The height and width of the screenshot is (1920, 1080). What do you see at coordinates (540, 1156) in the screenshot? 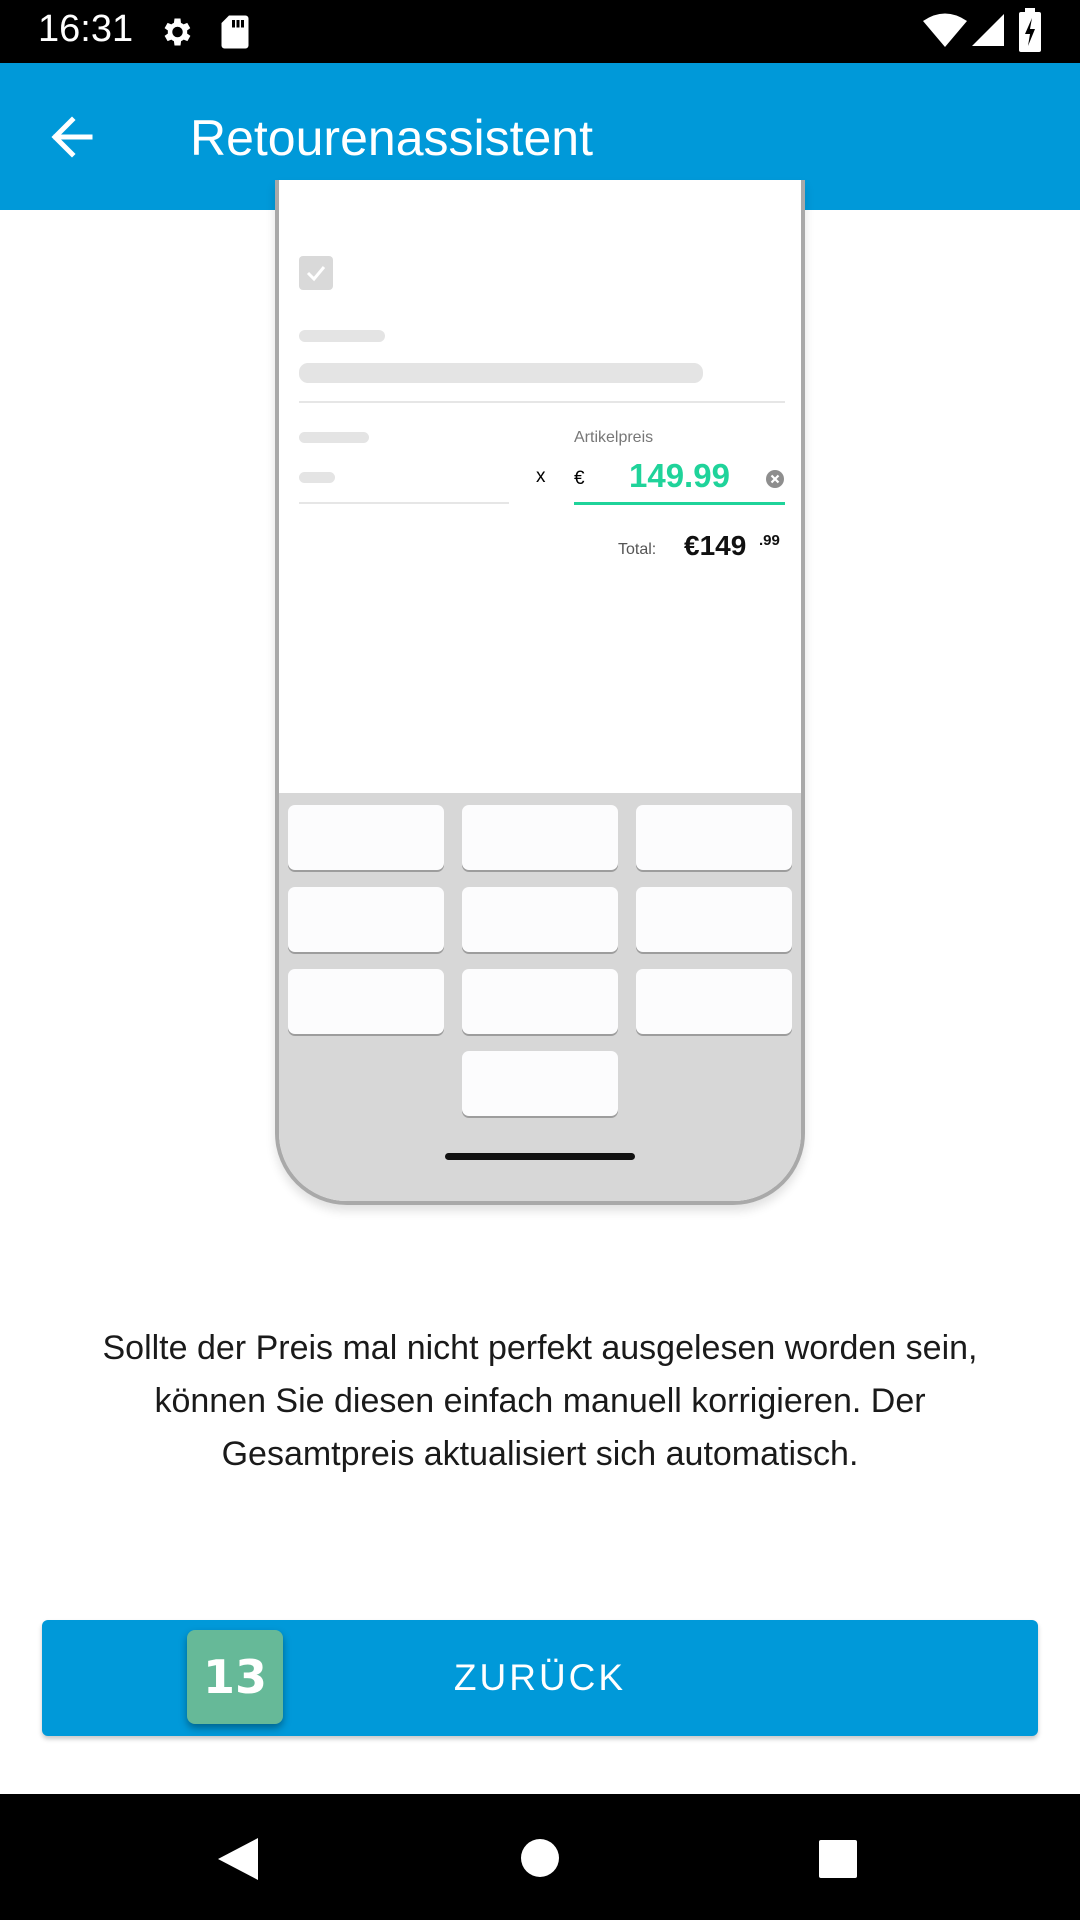
I see `home-indicator` at bounding box center [540, 1156].